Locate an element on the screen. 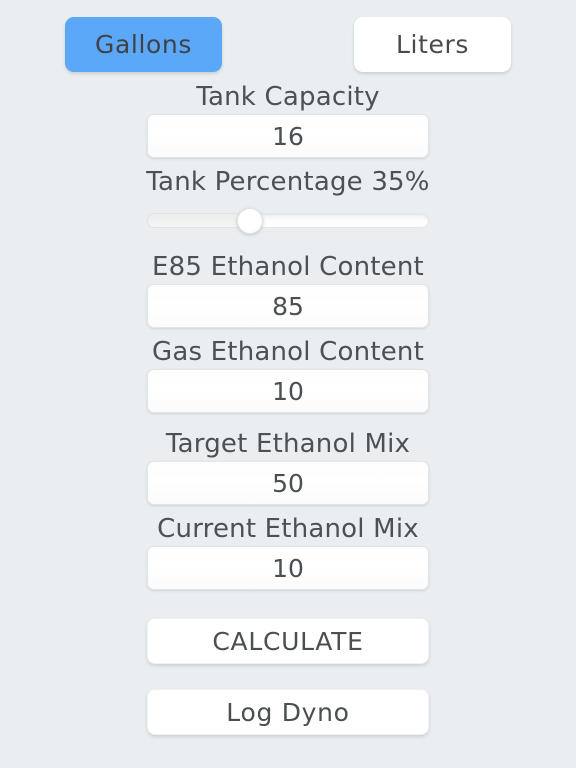  slider-fill is located at coordinates (198, 220).